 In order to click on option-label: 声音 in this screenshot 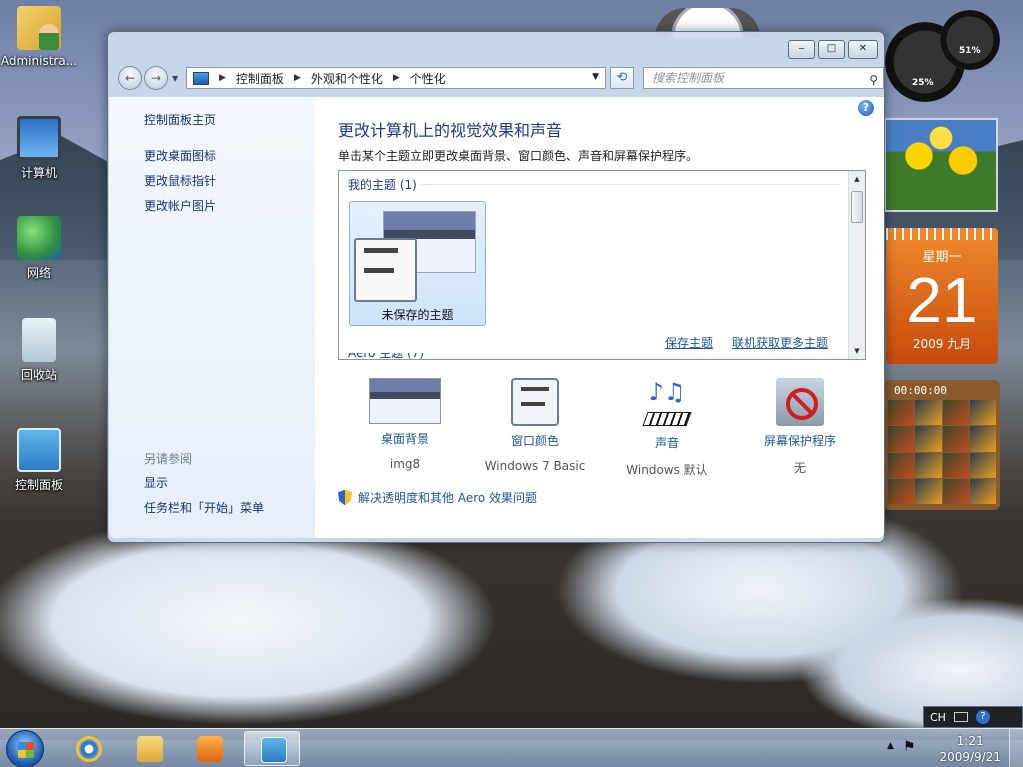, I will do `click(667, 442)`.